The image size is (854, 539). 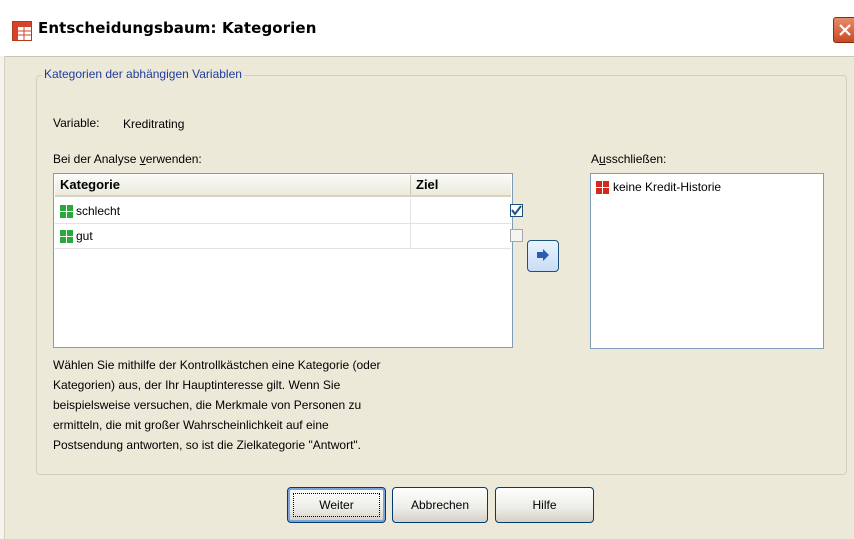 I want to click on exclude-list-label: Ausschließen:, so click(x=629, y=159).